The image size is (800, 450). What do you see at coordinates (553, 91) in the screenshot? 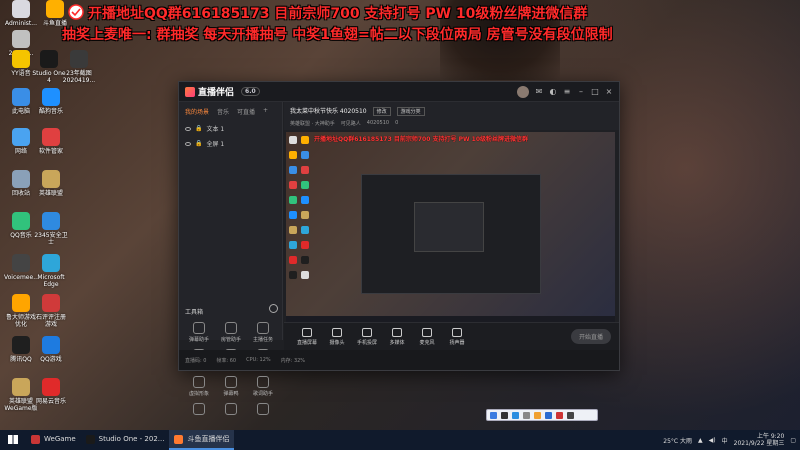
I see `skin-icon: ◐` at bounding box center [553, 91].